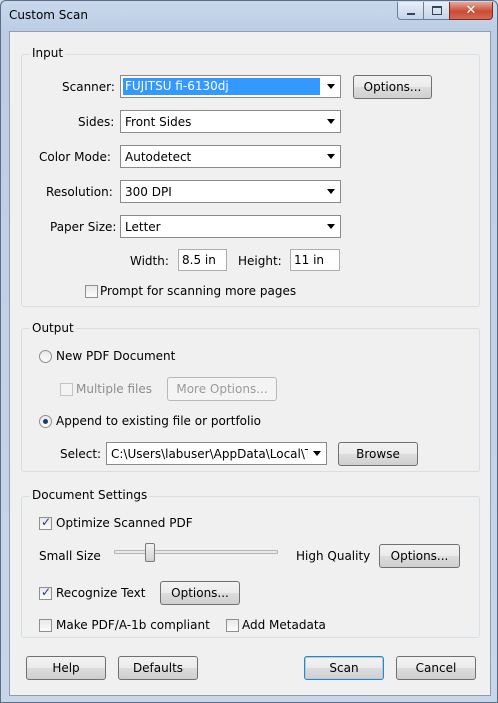  Describe the element at coordinates (91, 291) in the screenshot. I see `prompt-more-pages-checkbox` at that location.